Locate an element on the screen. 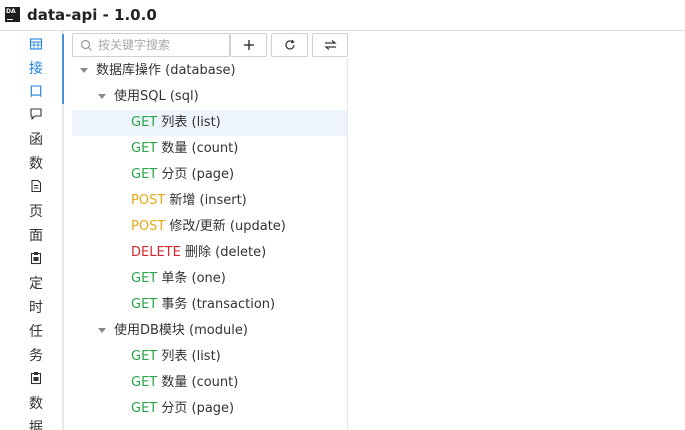 This screenshot has width=685, height=430. api-entry: DELETE 删除 (delete) is located at coordinates (198, 253).